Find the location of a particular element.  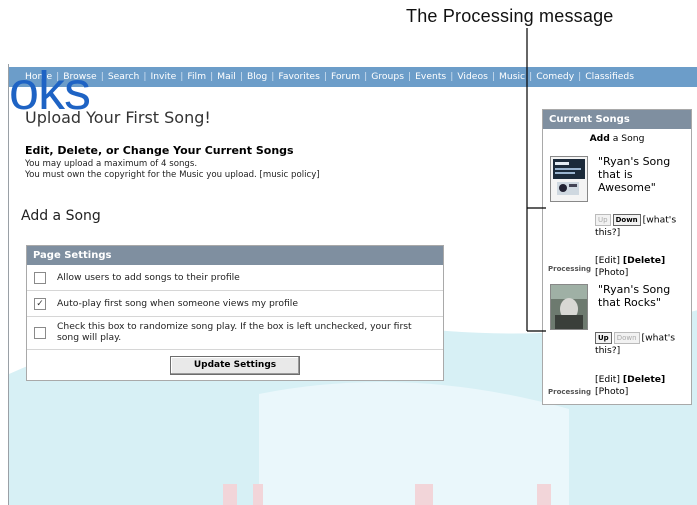

song-actions-2: [Edit] [Delete] [Photo] is located at coordinates (642, 386).